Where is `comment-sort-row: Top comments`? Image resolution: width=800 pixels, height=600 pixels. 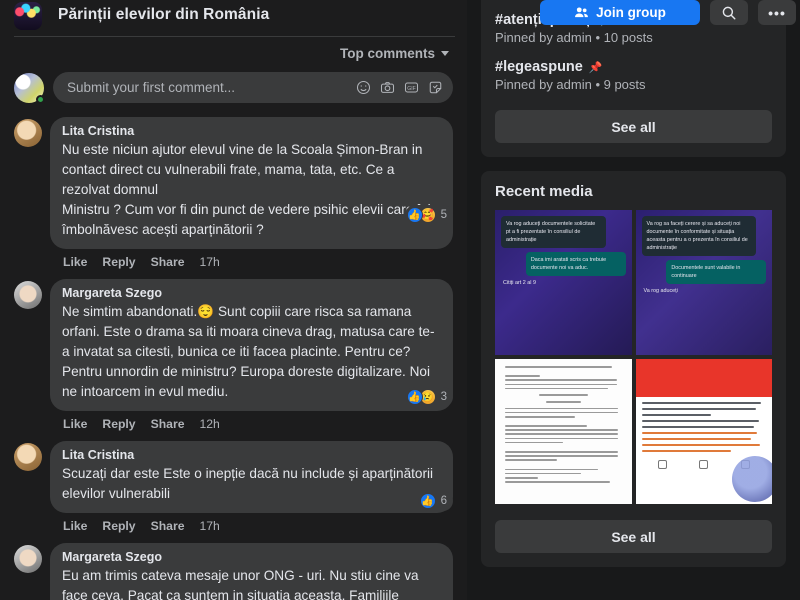 comment-sort-row: Top comments is located at coordinates (233, 53).